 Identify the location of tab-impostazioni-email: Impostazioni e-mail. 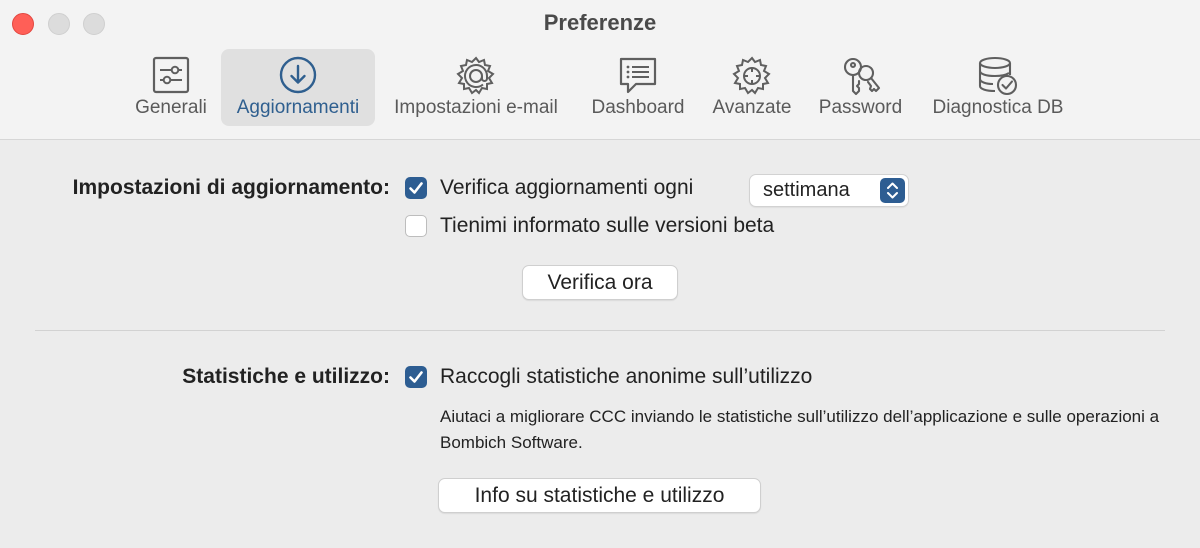
(476, 87).